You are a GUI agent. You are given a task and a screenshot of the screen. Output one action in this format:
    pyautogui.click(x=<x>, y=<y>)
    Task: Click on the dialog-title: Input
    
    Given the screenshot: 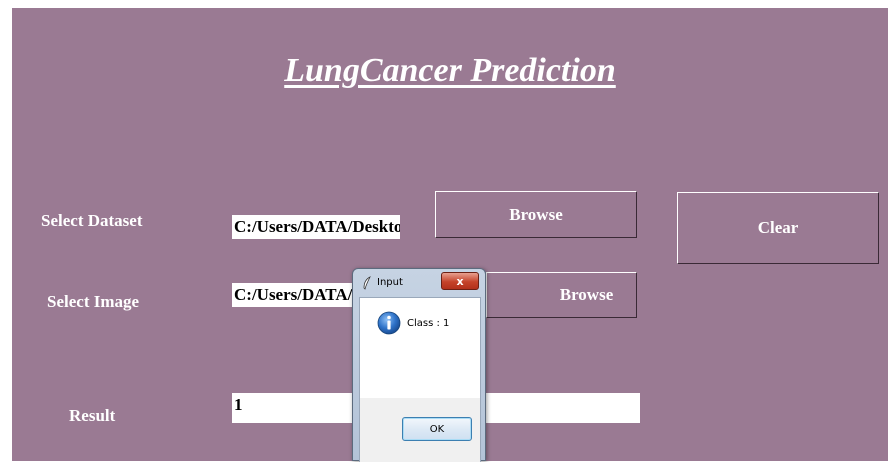 What is the action you would take?
    pyautogui.click(x=390, y=282)
    